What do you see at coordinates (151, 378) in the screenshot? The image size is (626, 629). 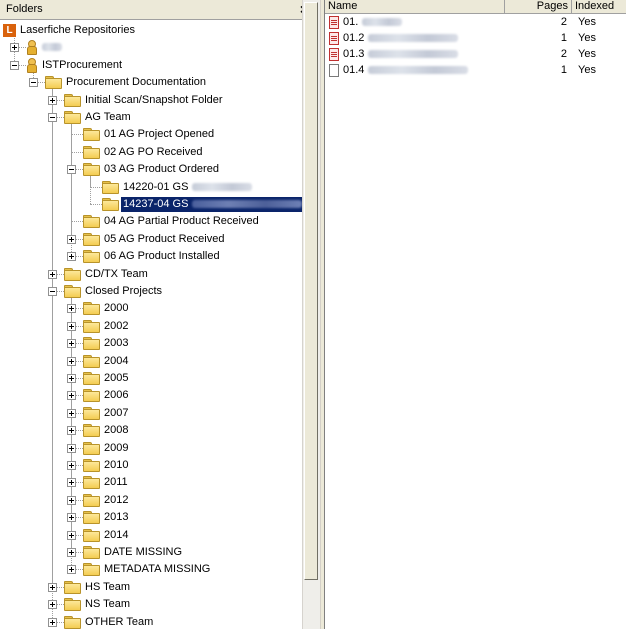 I see `tree-item-year: 2005` at bounding box center [151, 378].